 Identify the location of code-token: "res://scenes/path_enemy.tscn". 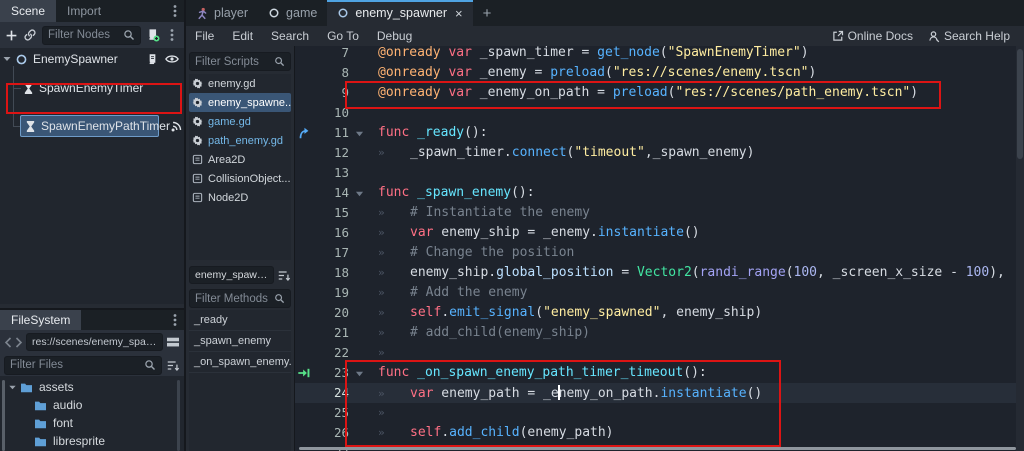
(793, 92).